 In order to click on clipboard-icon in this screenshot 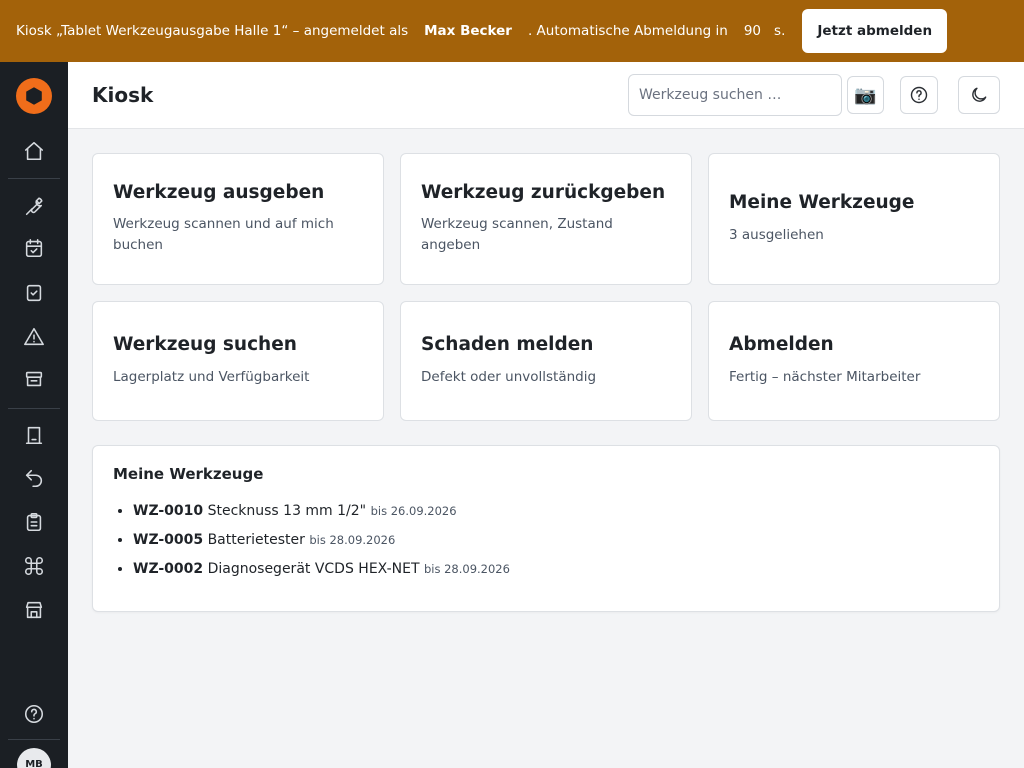, I will do `click(34, 522)`.